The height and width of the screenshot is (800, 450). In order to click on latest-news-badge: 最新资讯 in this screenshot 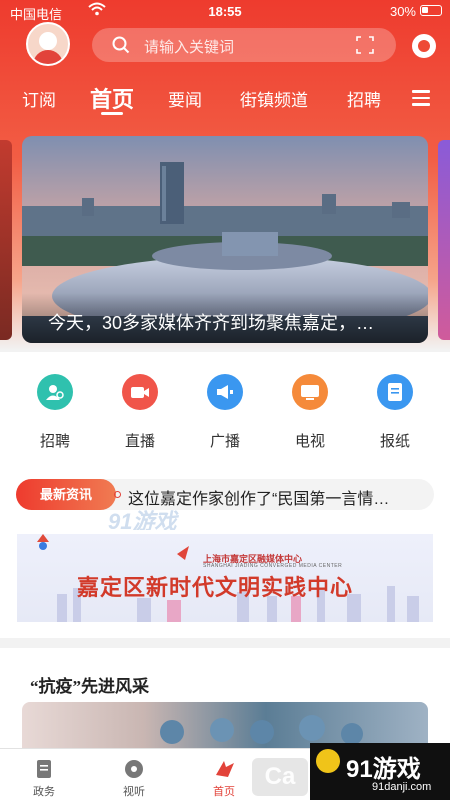, I will do `click(66, 494)`.